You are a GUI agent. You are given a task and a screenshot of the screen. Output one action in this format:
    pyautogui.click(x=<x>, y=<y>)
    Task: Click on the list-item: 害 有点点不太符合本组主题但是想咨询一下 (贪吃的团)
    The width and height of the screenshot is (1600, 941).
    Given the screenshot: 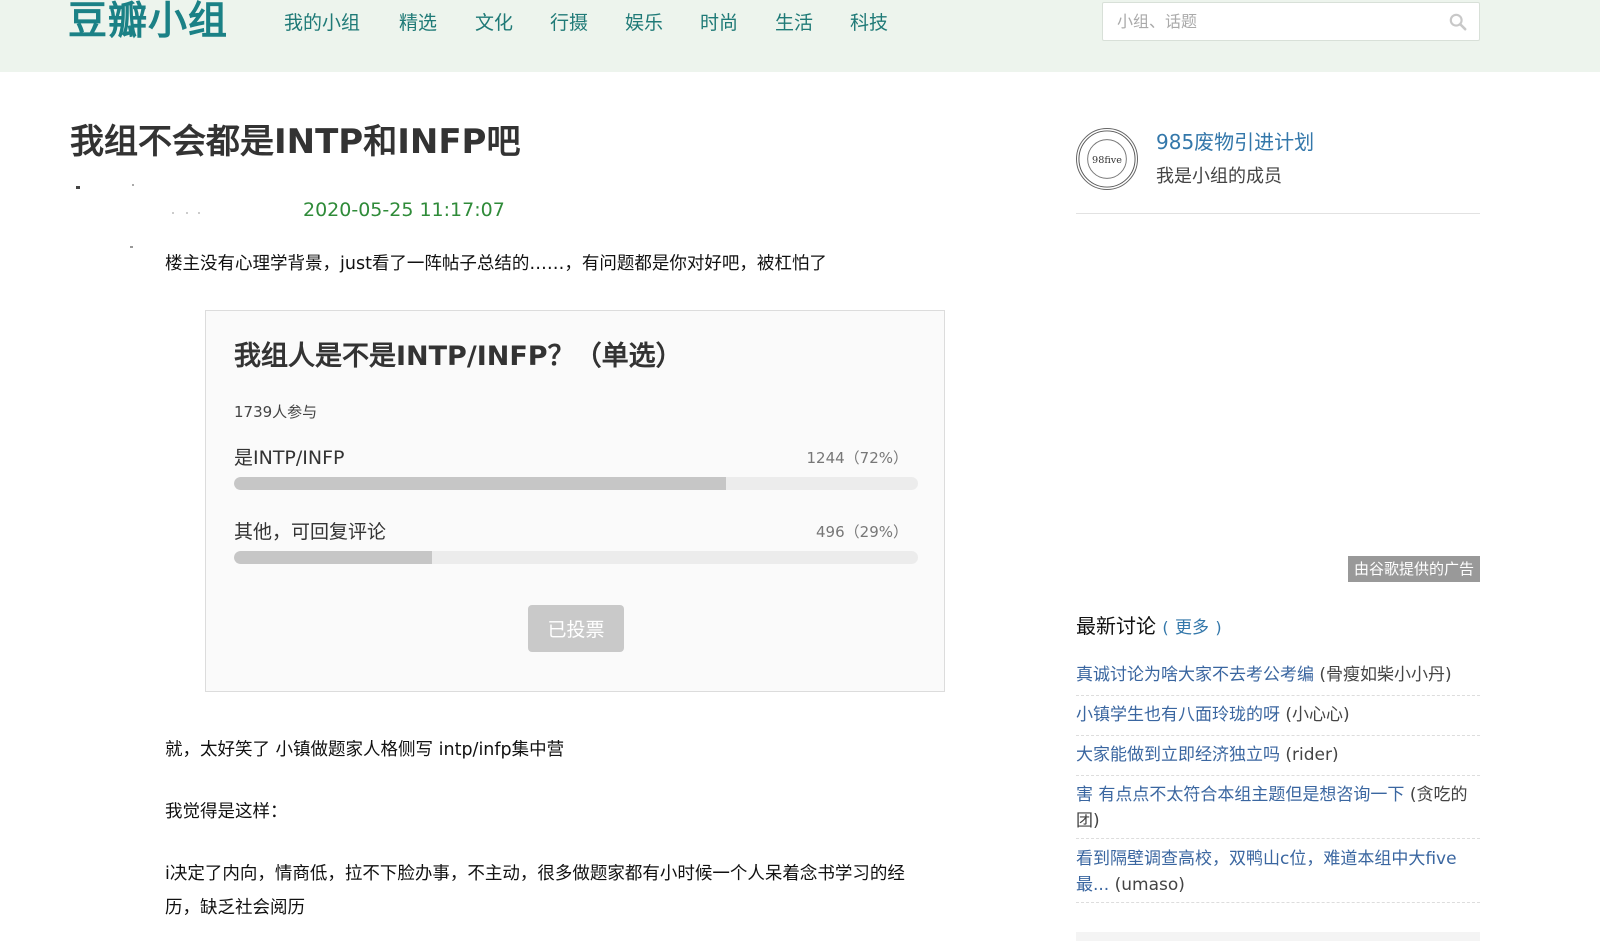 What is the action you would take?
    pyautogui.click(x=1278, y=810)
    